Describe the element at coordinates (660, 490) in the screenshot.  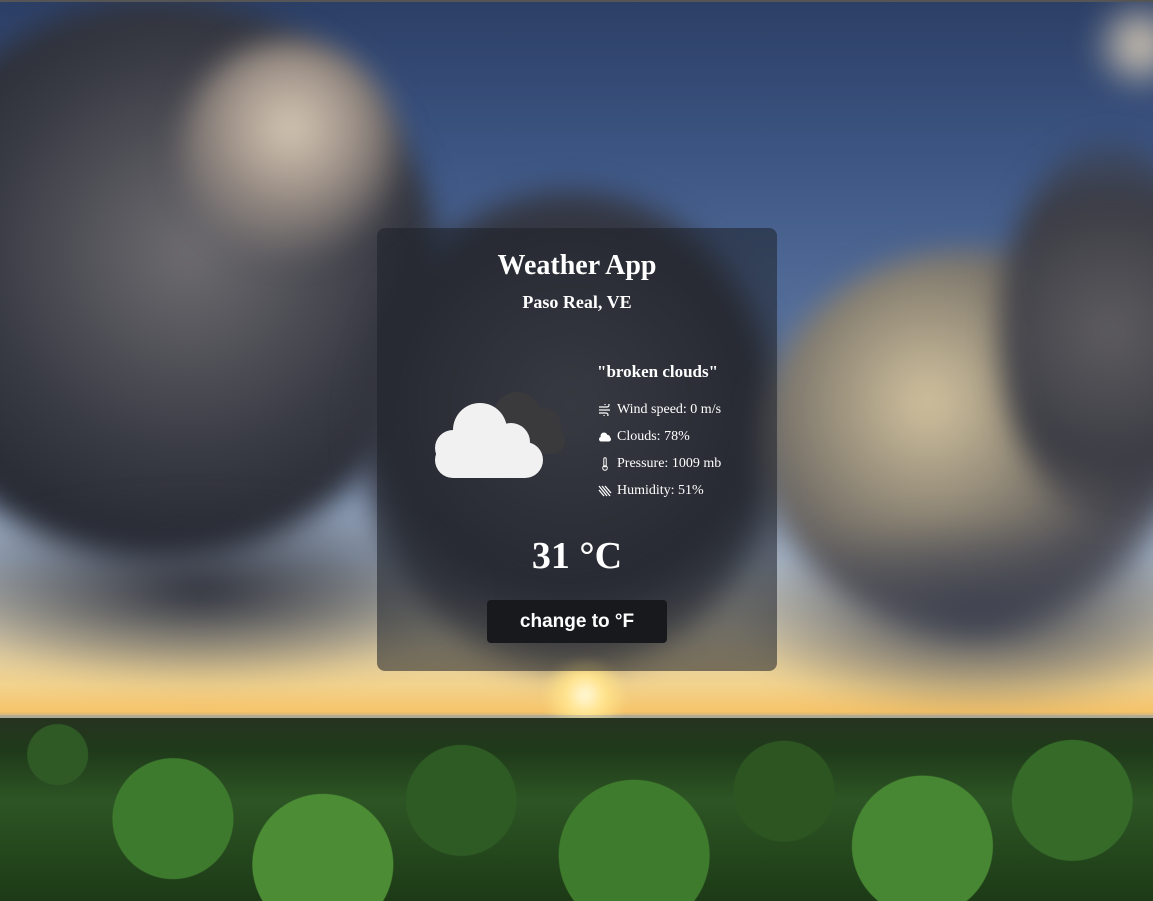
I see `humidity-label: Humidity: 51%` at that location.